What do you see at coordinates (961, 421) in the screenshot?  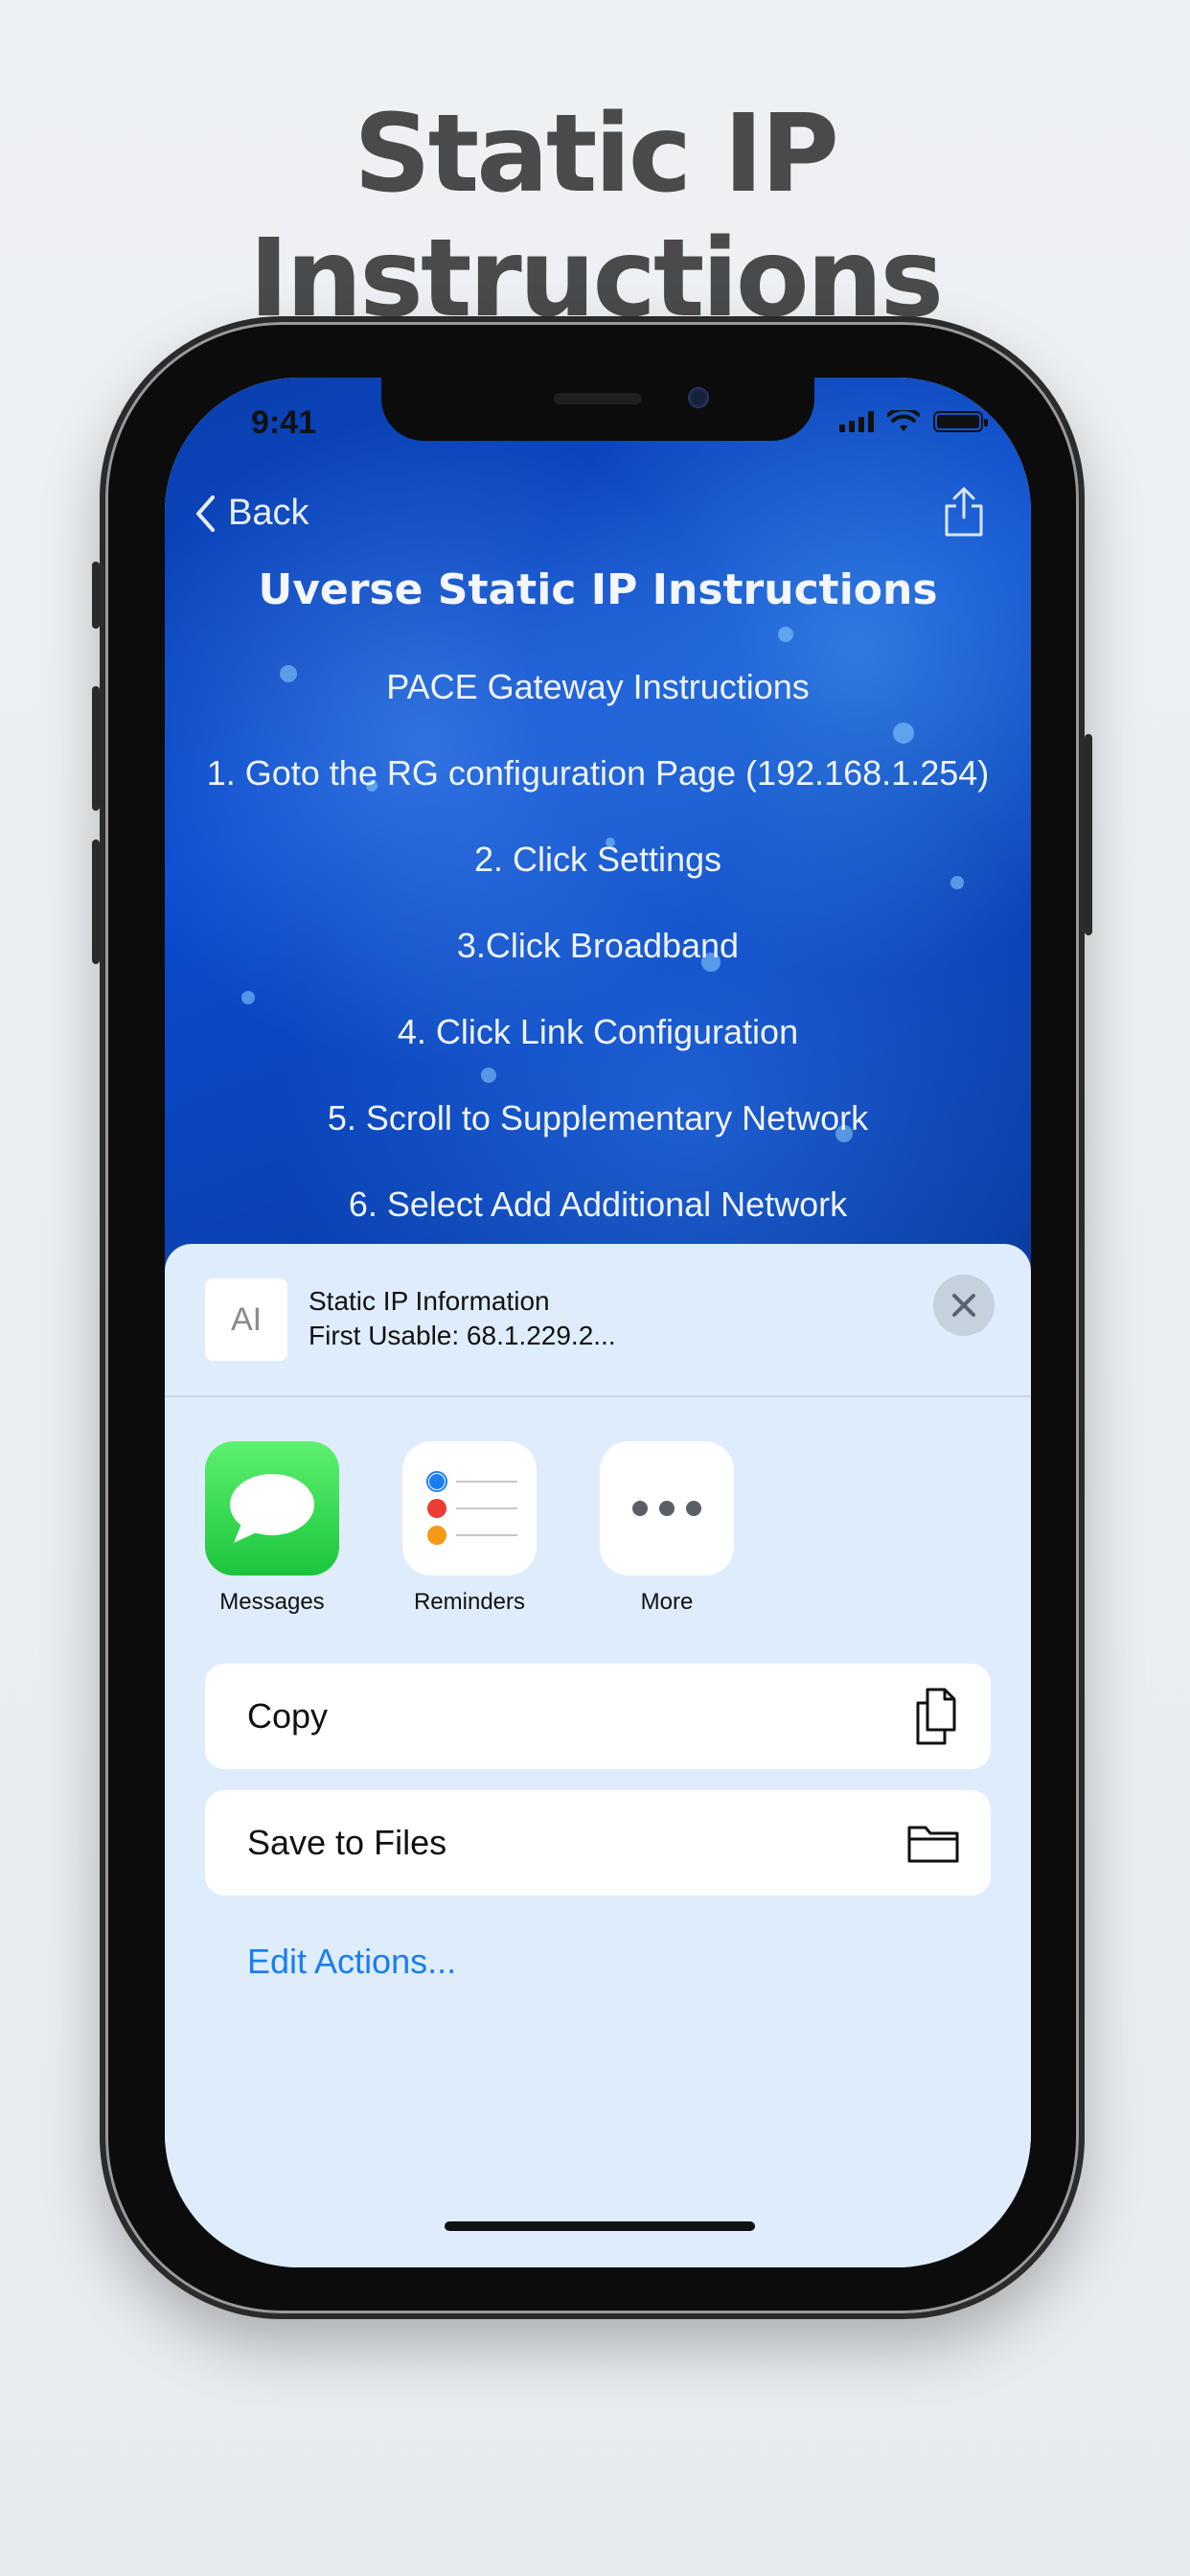 I see `battery-icon` at bounding box center [961, 421].